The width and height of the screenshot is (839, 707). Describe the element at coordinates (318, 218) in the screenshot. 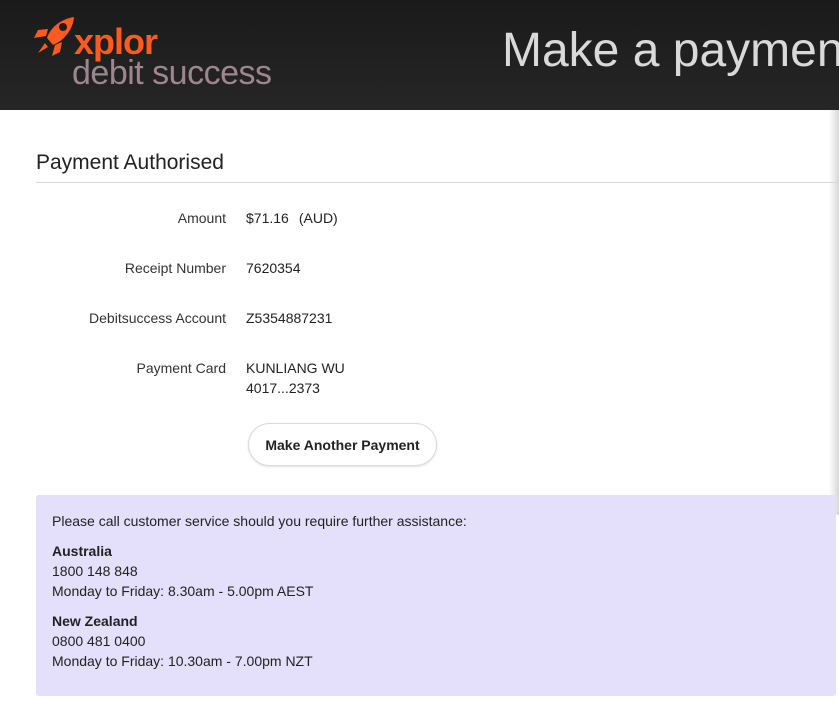

I see `amount-currency: (AUD)` at that location.